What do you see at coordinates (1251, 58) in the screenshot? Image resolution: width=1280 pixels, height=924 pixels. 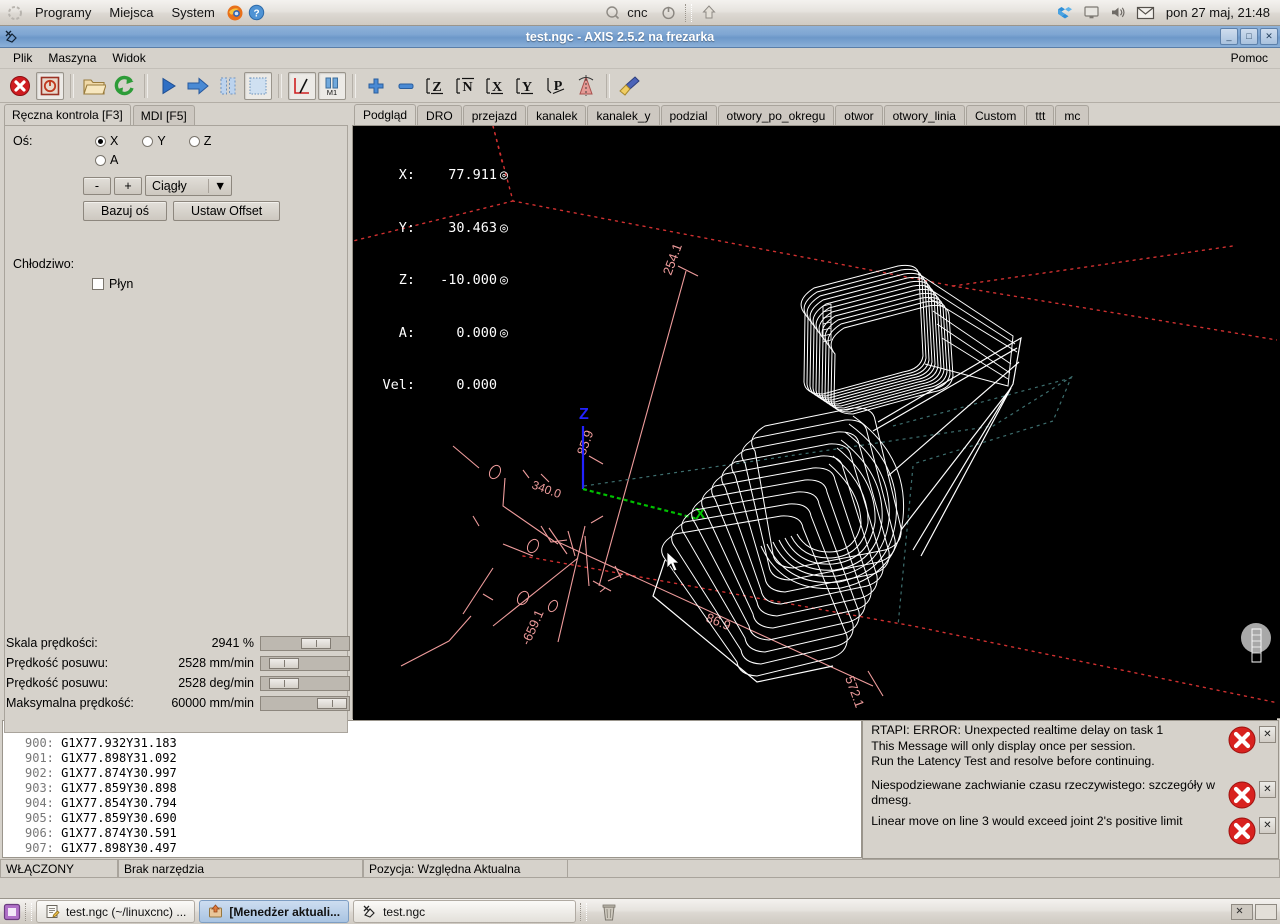 I see `menu-pomoc: Pomoc` at bounding box center [1251, 58].